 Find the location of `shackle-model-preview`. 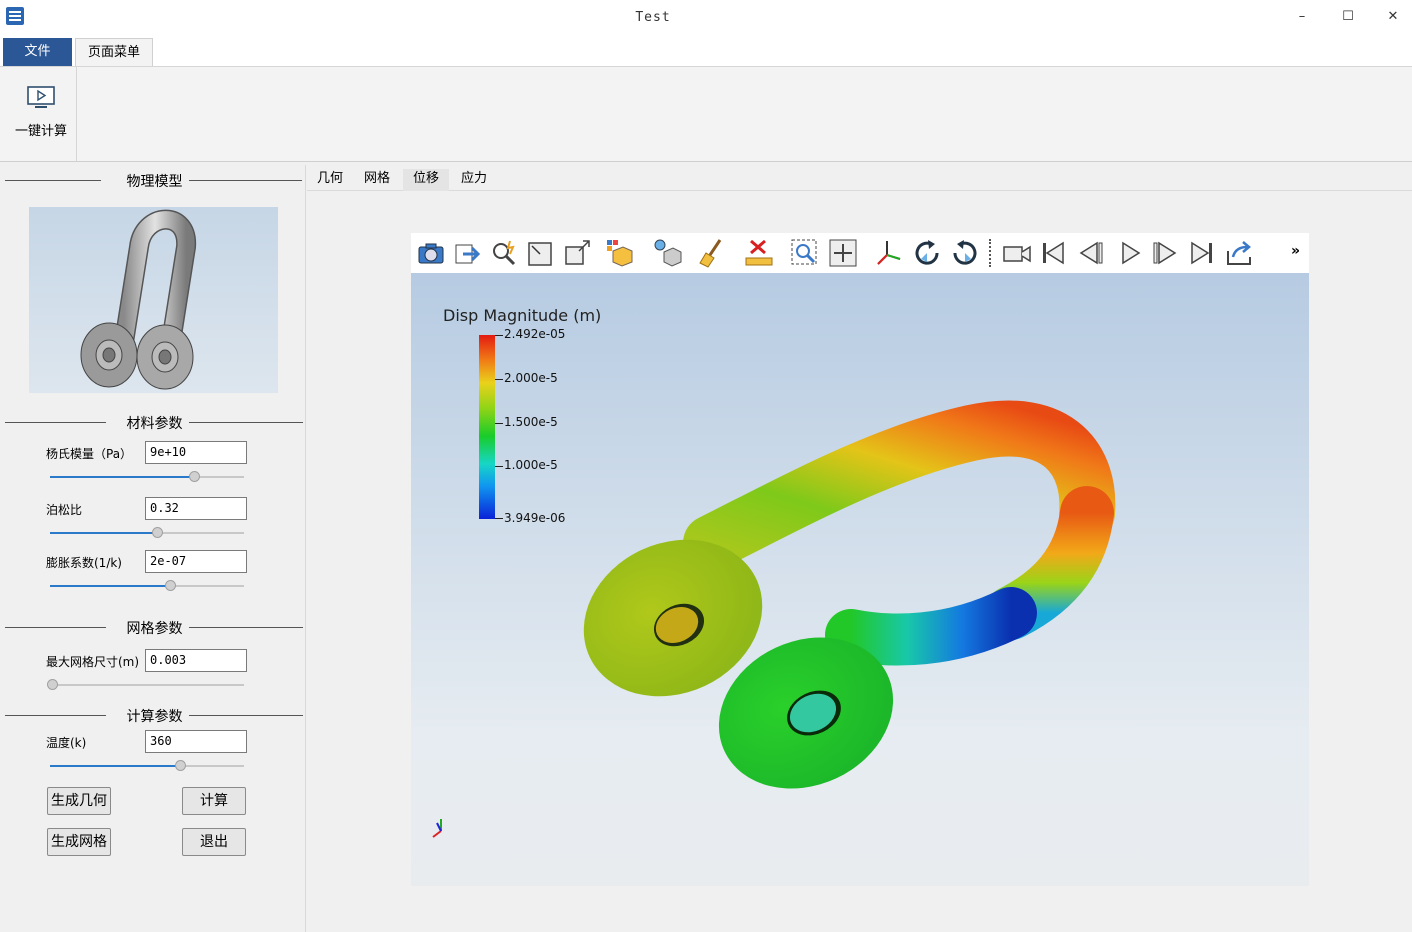

shackle-model-preview is located at coordinates (153, 300).